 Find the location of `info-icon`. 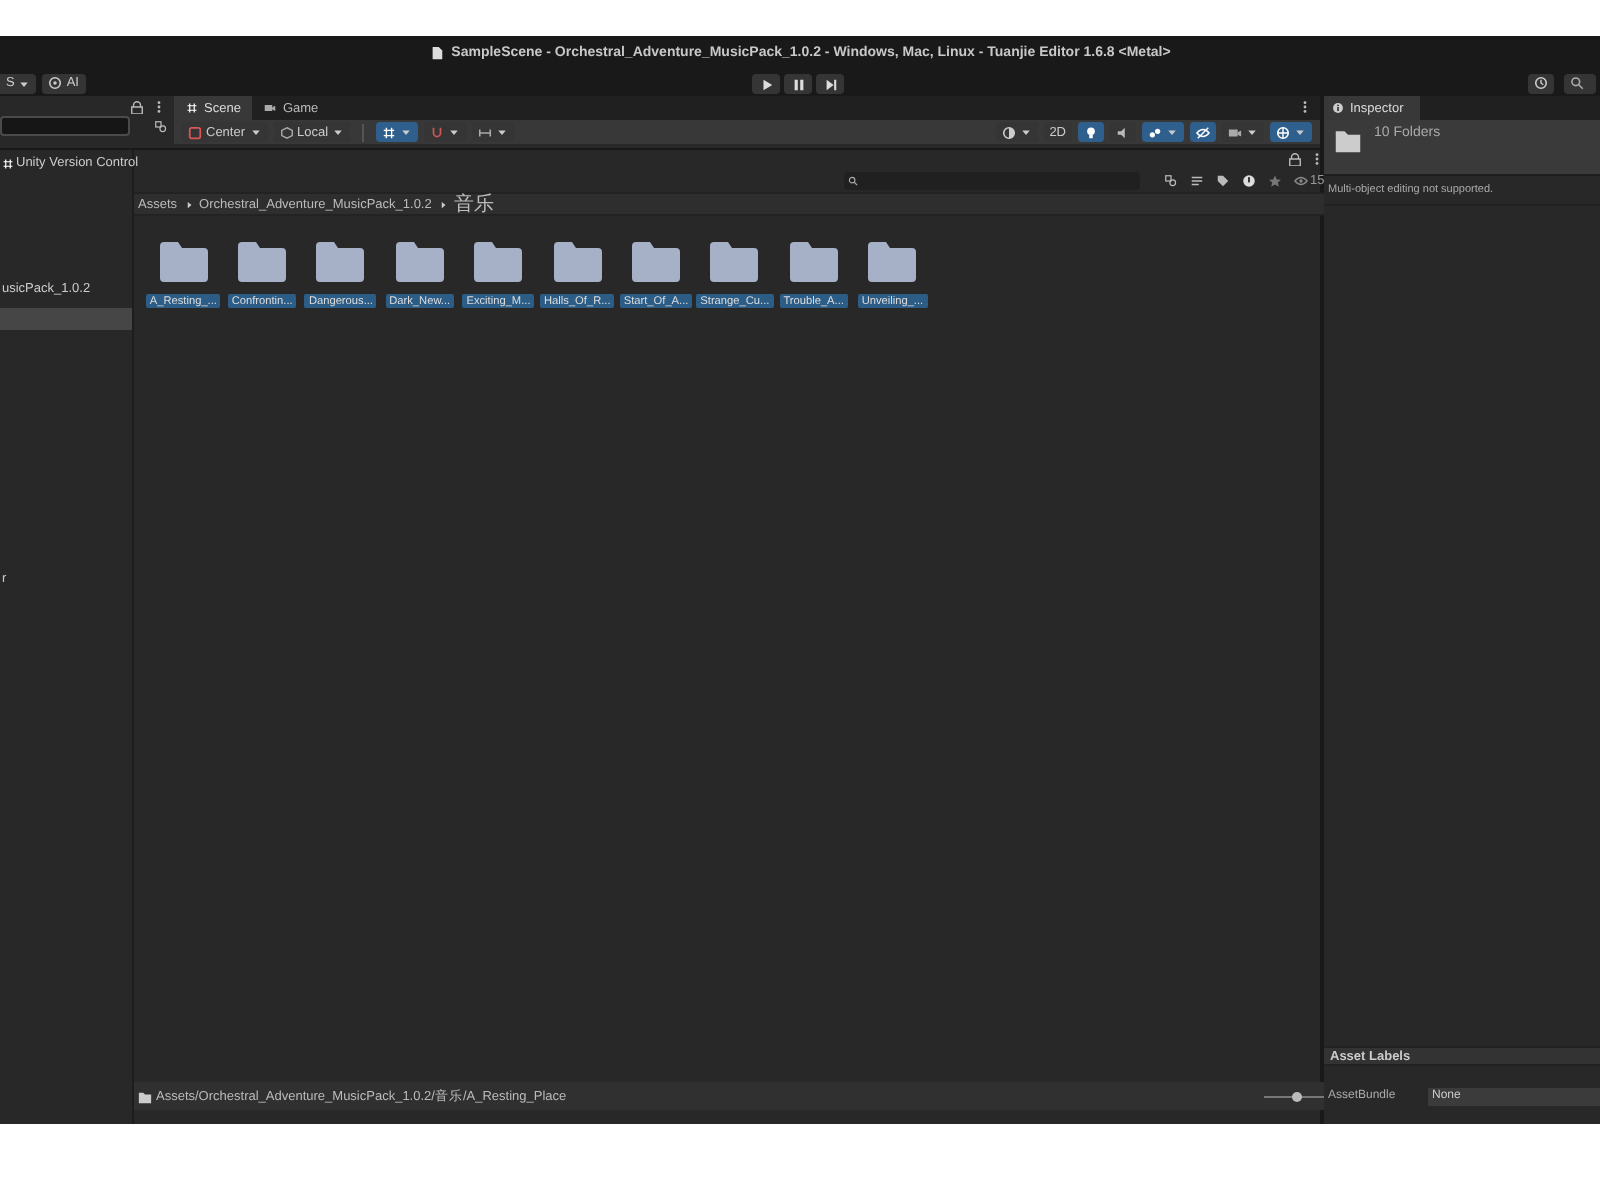

info-icon is located at coordinates (1338, 108).